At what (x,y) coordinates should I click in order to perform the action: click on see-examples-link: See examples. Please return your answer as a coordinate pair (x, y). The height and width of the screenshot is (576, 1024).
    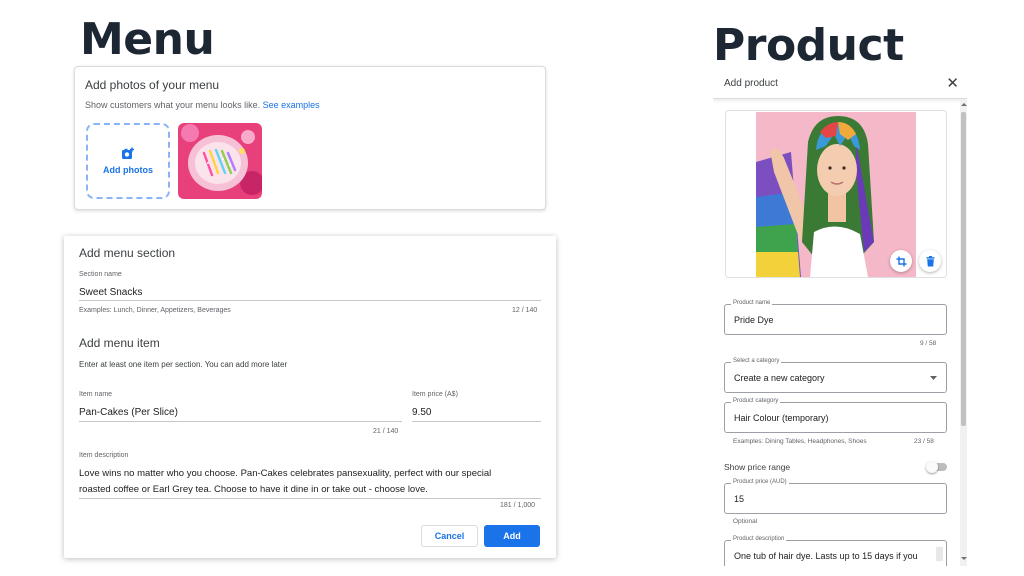
    Looking at the image, I should click on (291, 105).